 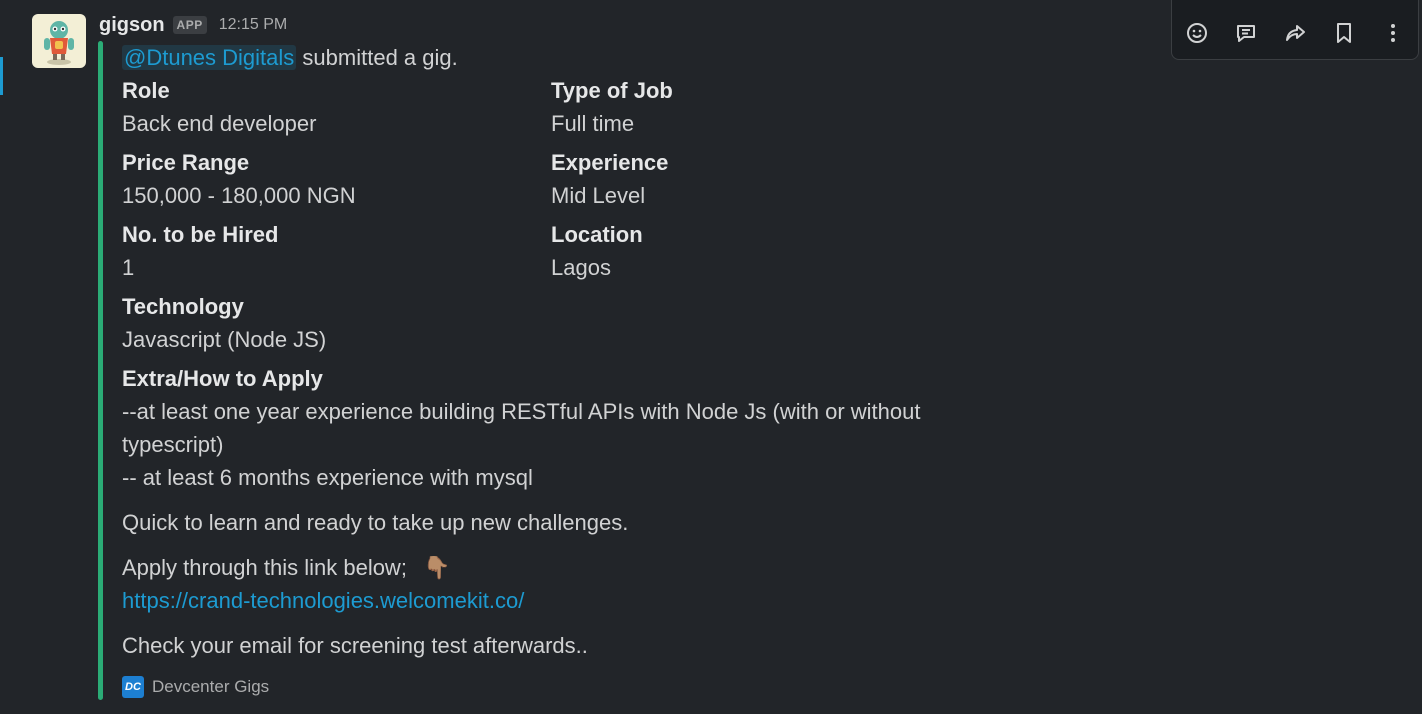 What do you see at coordinates (128, 267) in the screenshot?
I see `hired-count-value: 1` at bounding box center [128, 267].